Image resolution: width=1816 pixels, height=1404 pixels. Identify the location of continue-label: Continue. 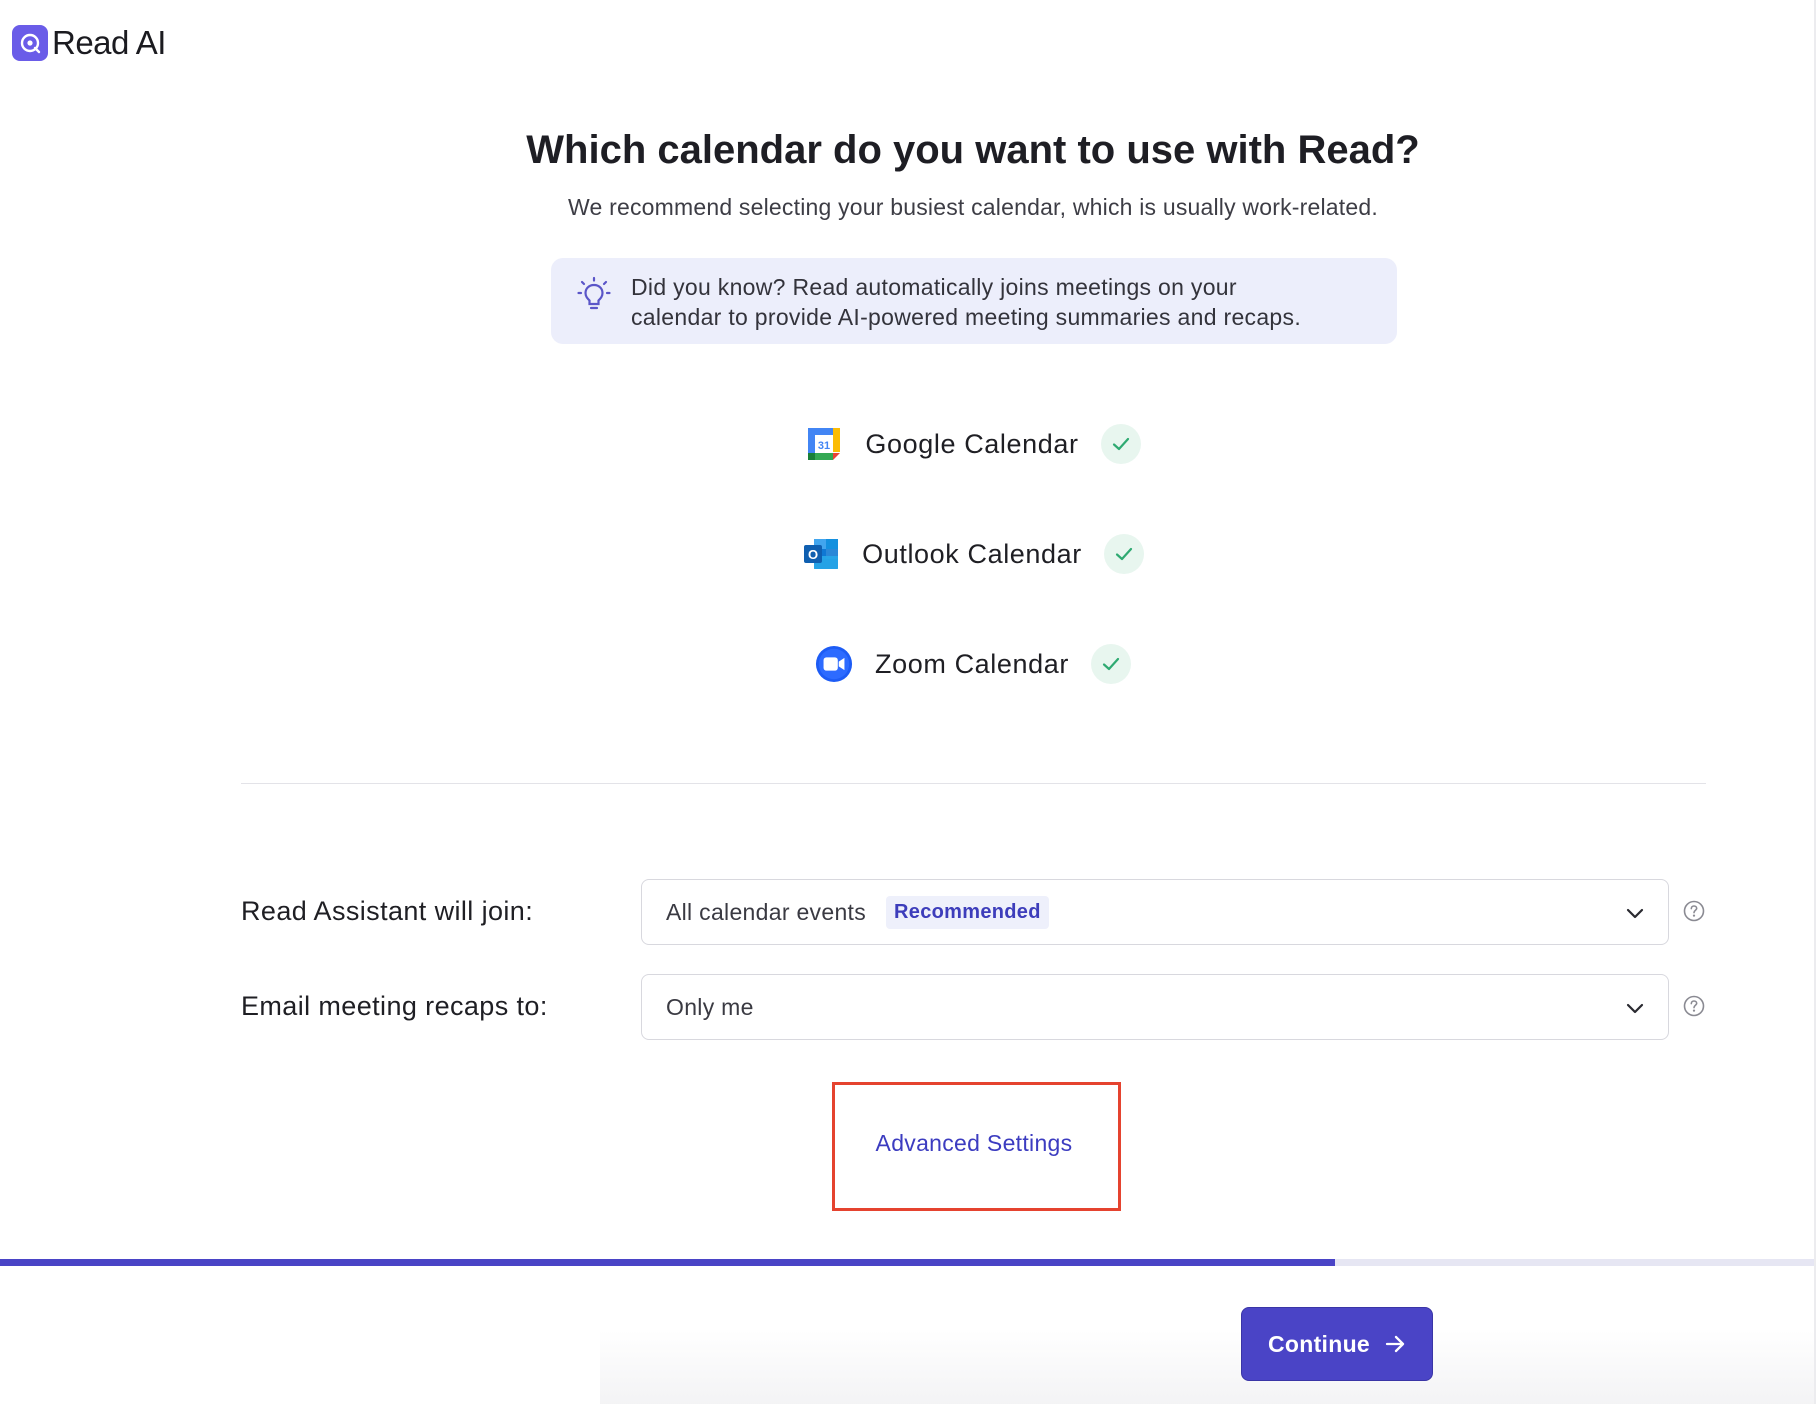
(1319, 1343).